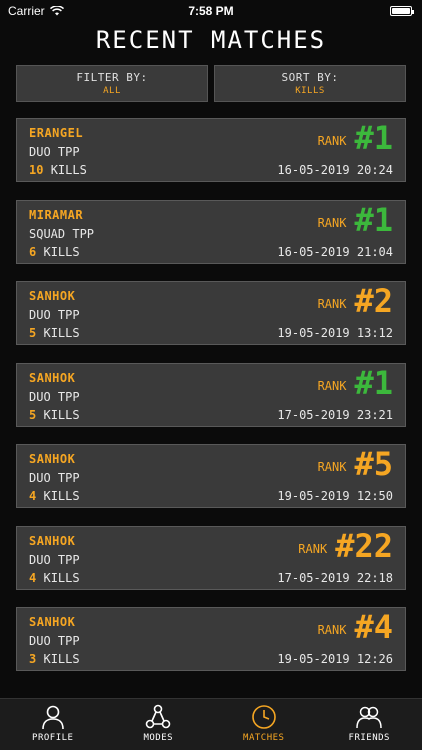  I want to click on tab-friends-label: FRIENDS, so click(369, 738).